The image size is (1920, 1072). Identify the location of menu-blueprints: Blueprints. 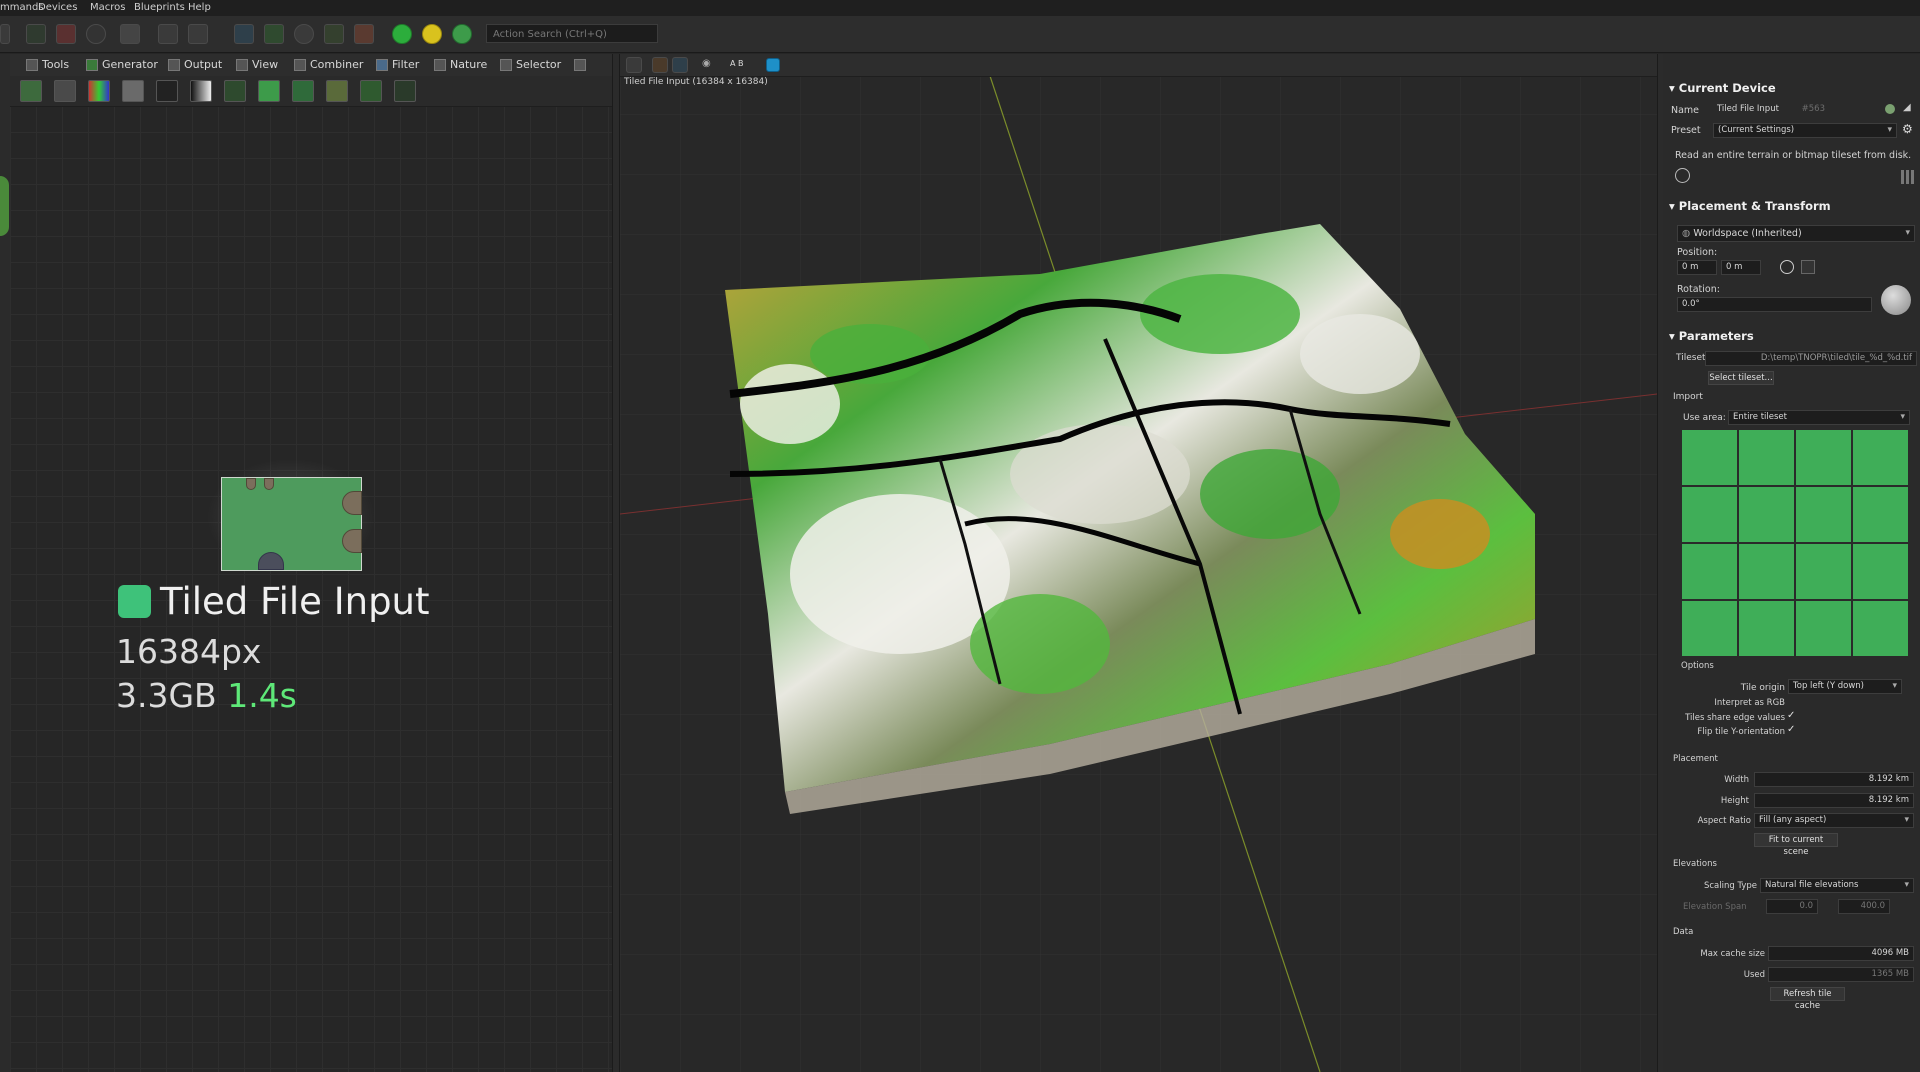
(159, 7).